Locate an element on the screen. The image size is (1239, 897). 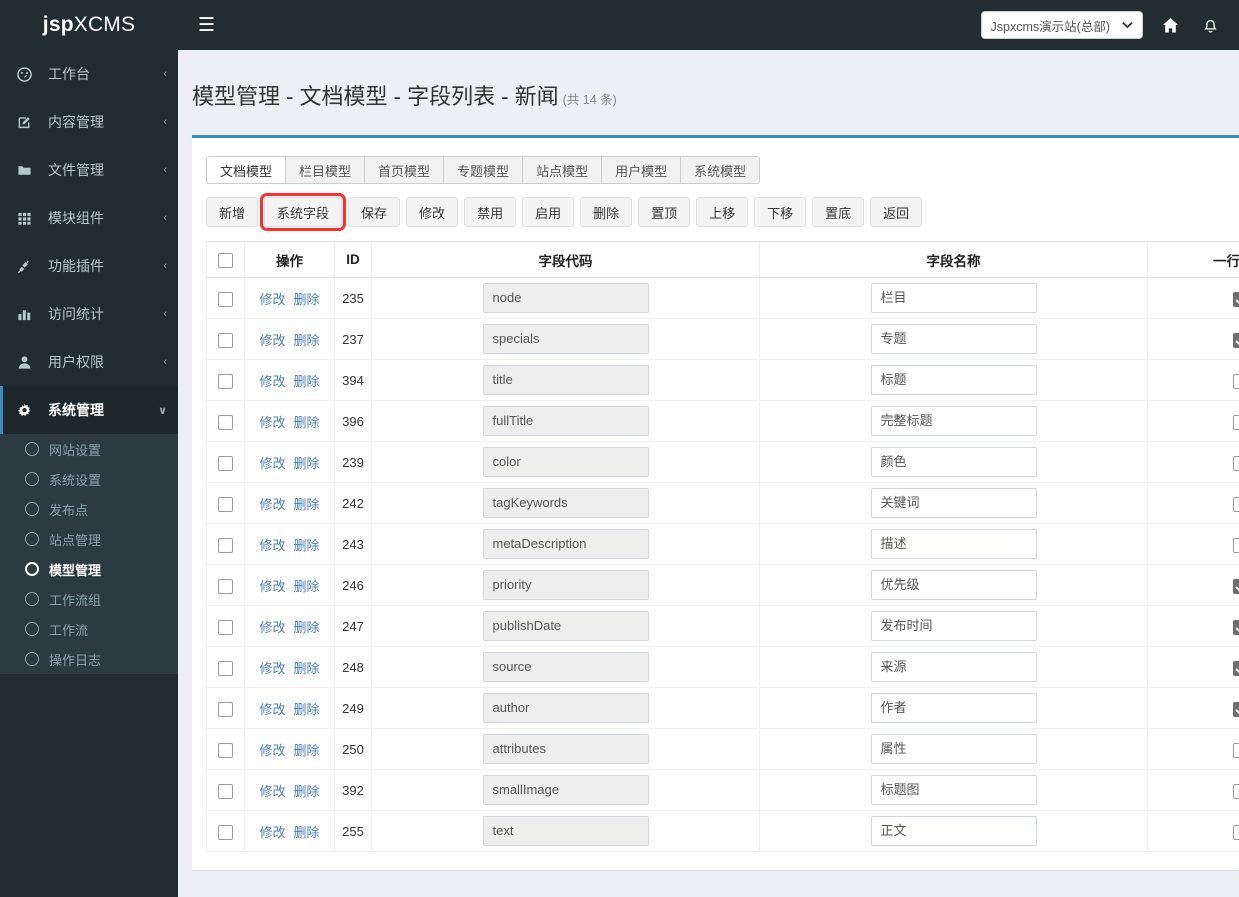
field-code-input: attributes is located at coordinates (565, 749).